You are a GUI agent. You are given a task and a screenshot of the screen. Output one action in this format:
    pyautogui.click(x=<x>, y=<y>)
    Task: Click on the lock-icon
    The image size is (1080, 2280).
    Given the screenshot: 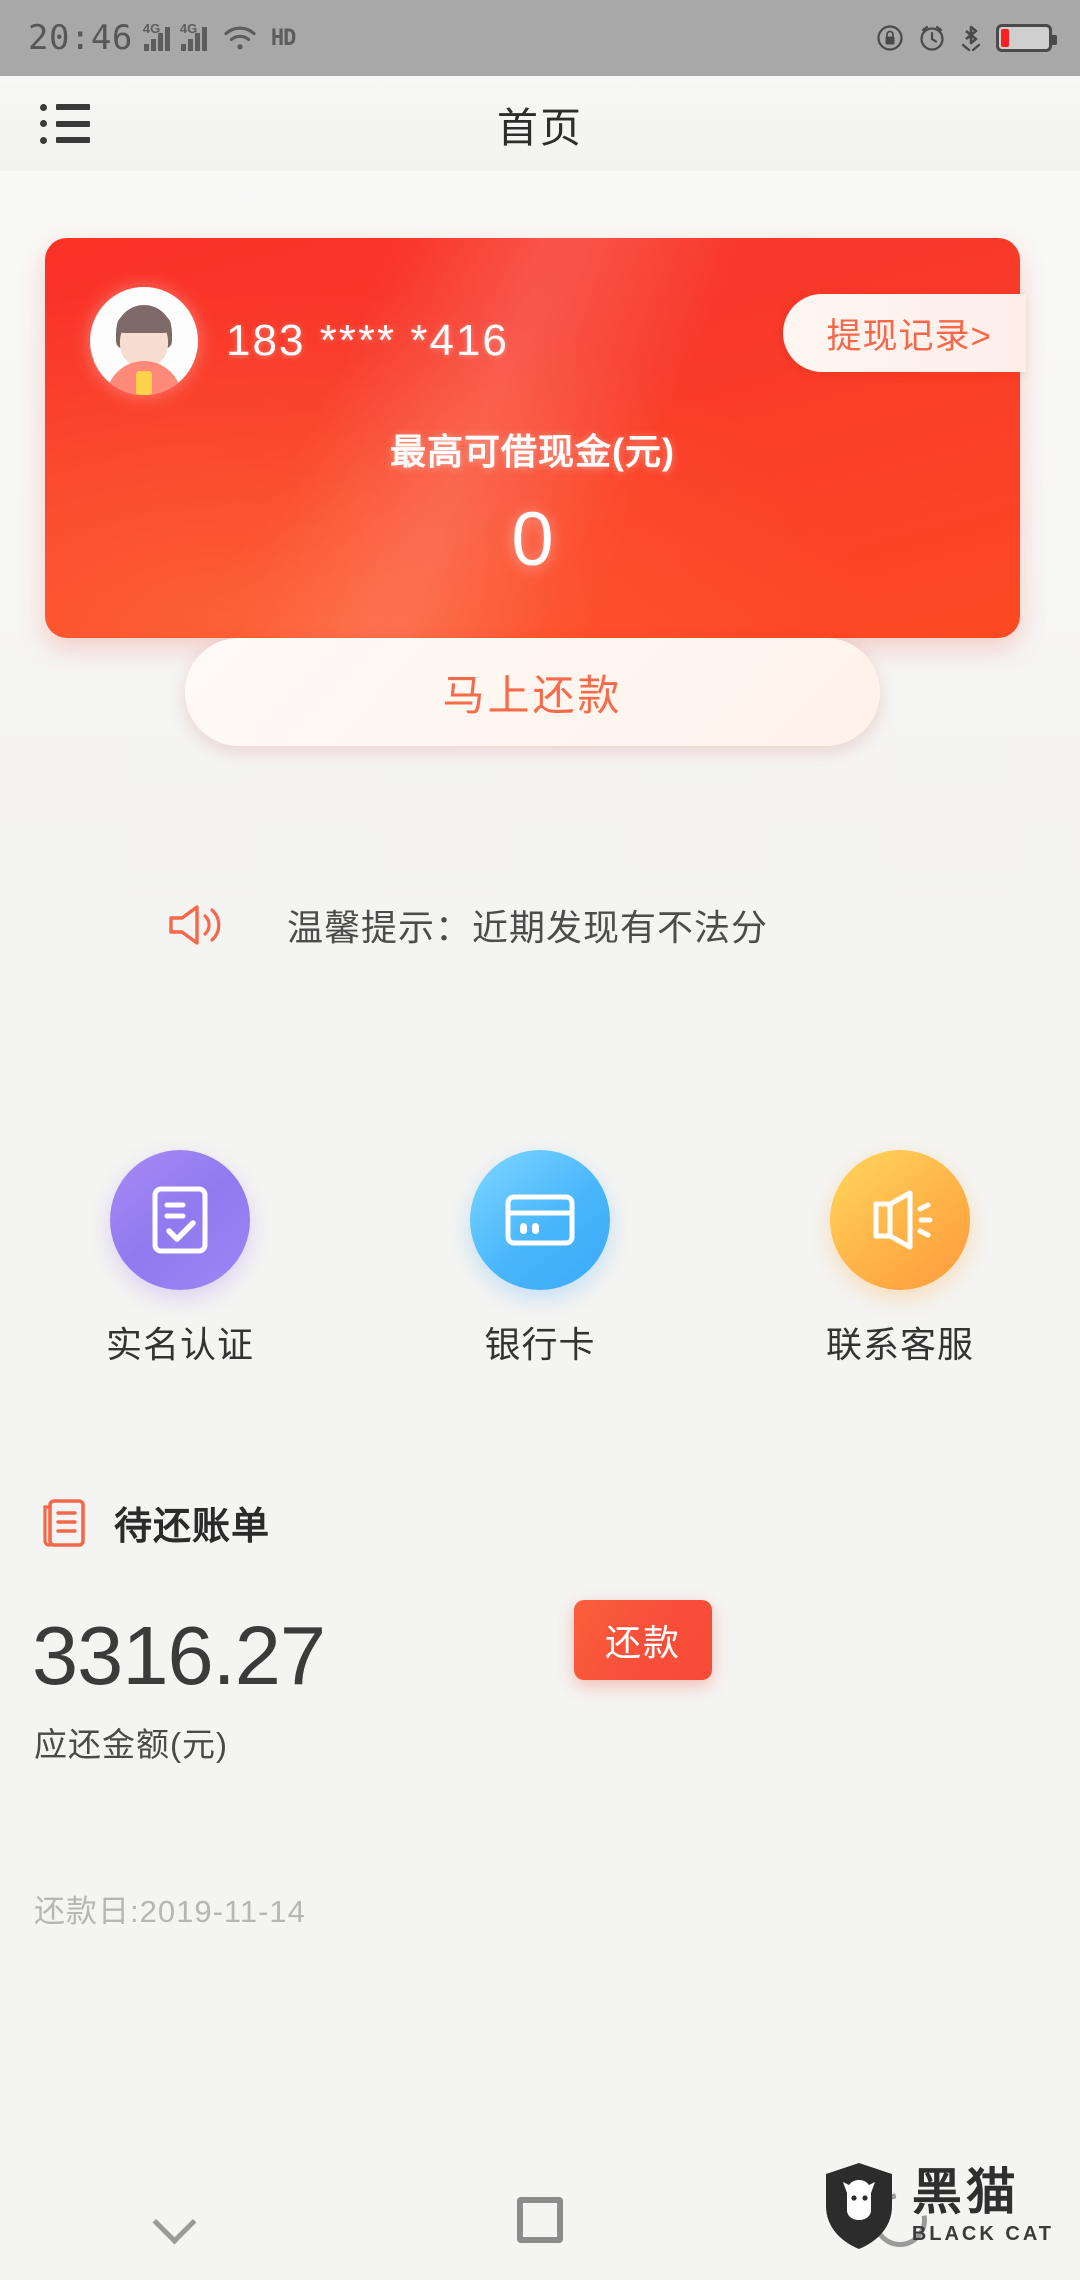 What is the action you would take?
    pyautogui.click(x=890, y=38)
    